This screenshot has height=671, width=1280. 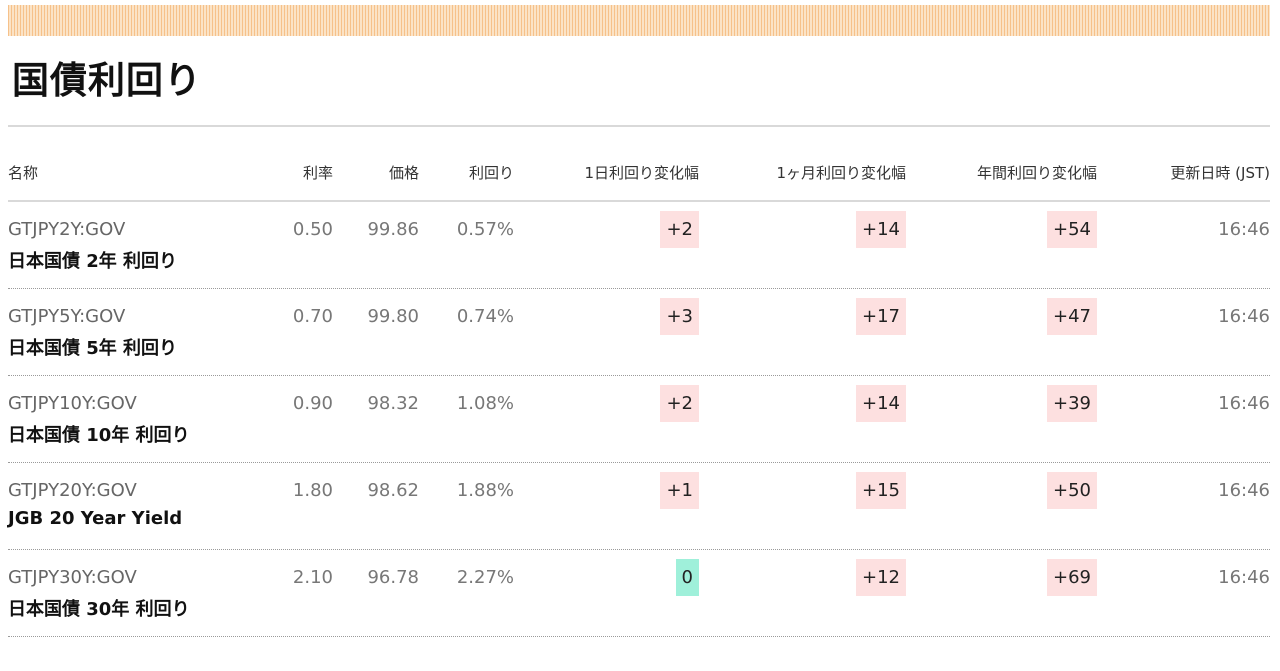 I want to click on bond-name: 日本国債 2年 利回り, so click(x=92, y=260).